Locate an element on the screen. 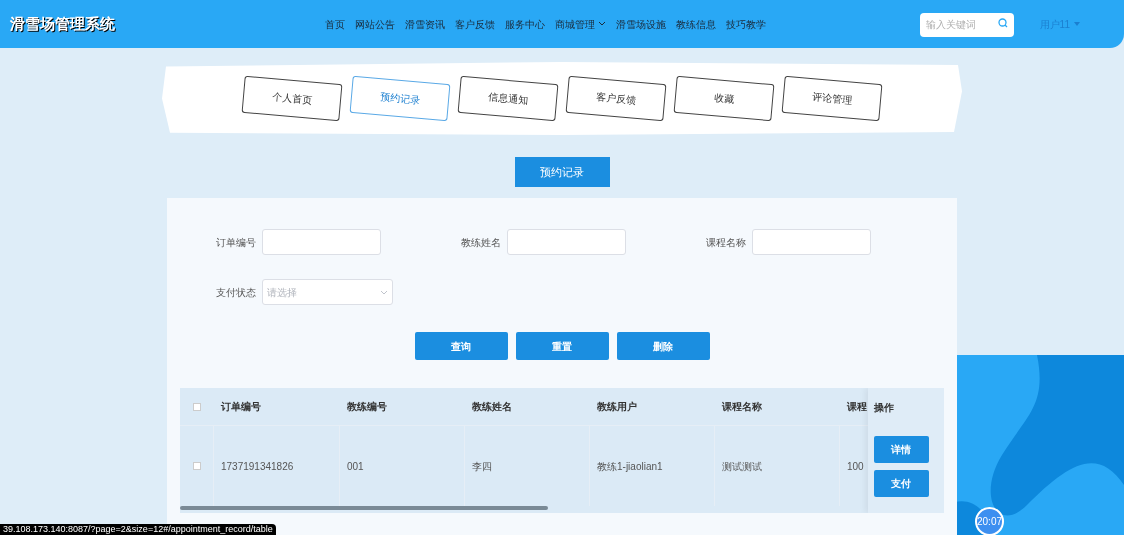  nav-link: 网站公告 is located at coordinates (375, 24).